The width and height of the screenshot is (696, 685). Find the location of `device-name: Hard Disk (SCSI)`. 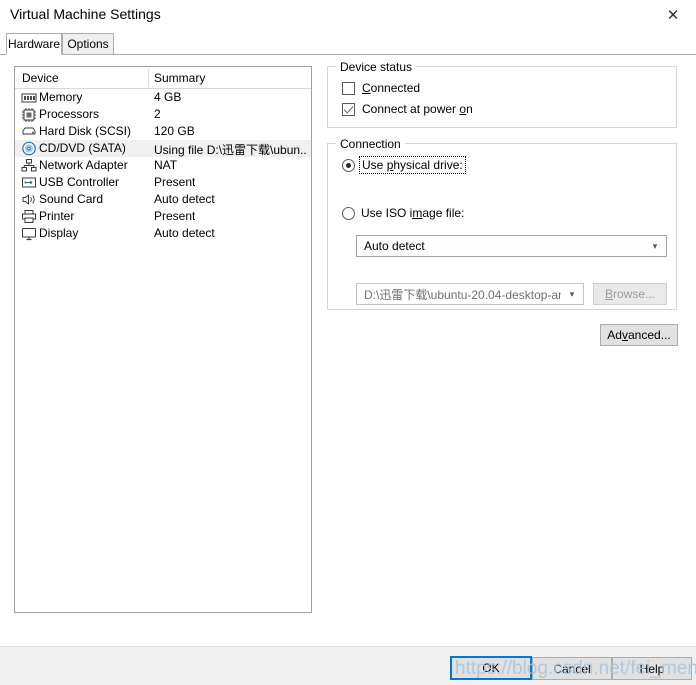

device-name: Hard Disk (SCSI) is located at coordinates (85, 131).